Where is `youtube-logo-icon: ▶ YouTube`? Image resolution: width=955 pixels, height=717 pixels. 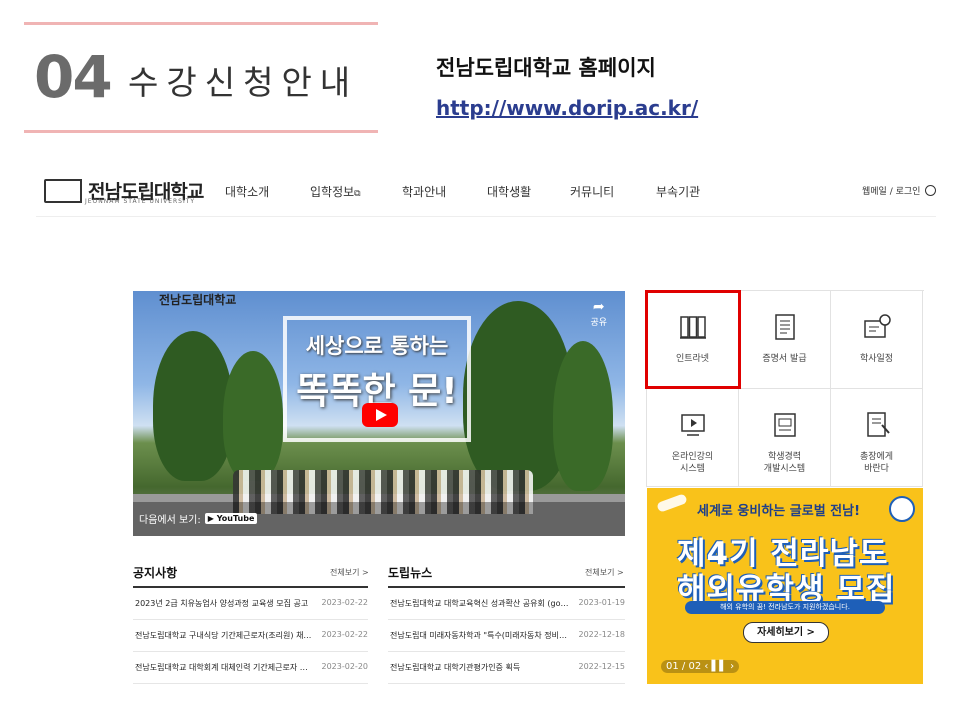
youtube-logo-icon: ▶ YouTube is located at coordinates (231, 518).